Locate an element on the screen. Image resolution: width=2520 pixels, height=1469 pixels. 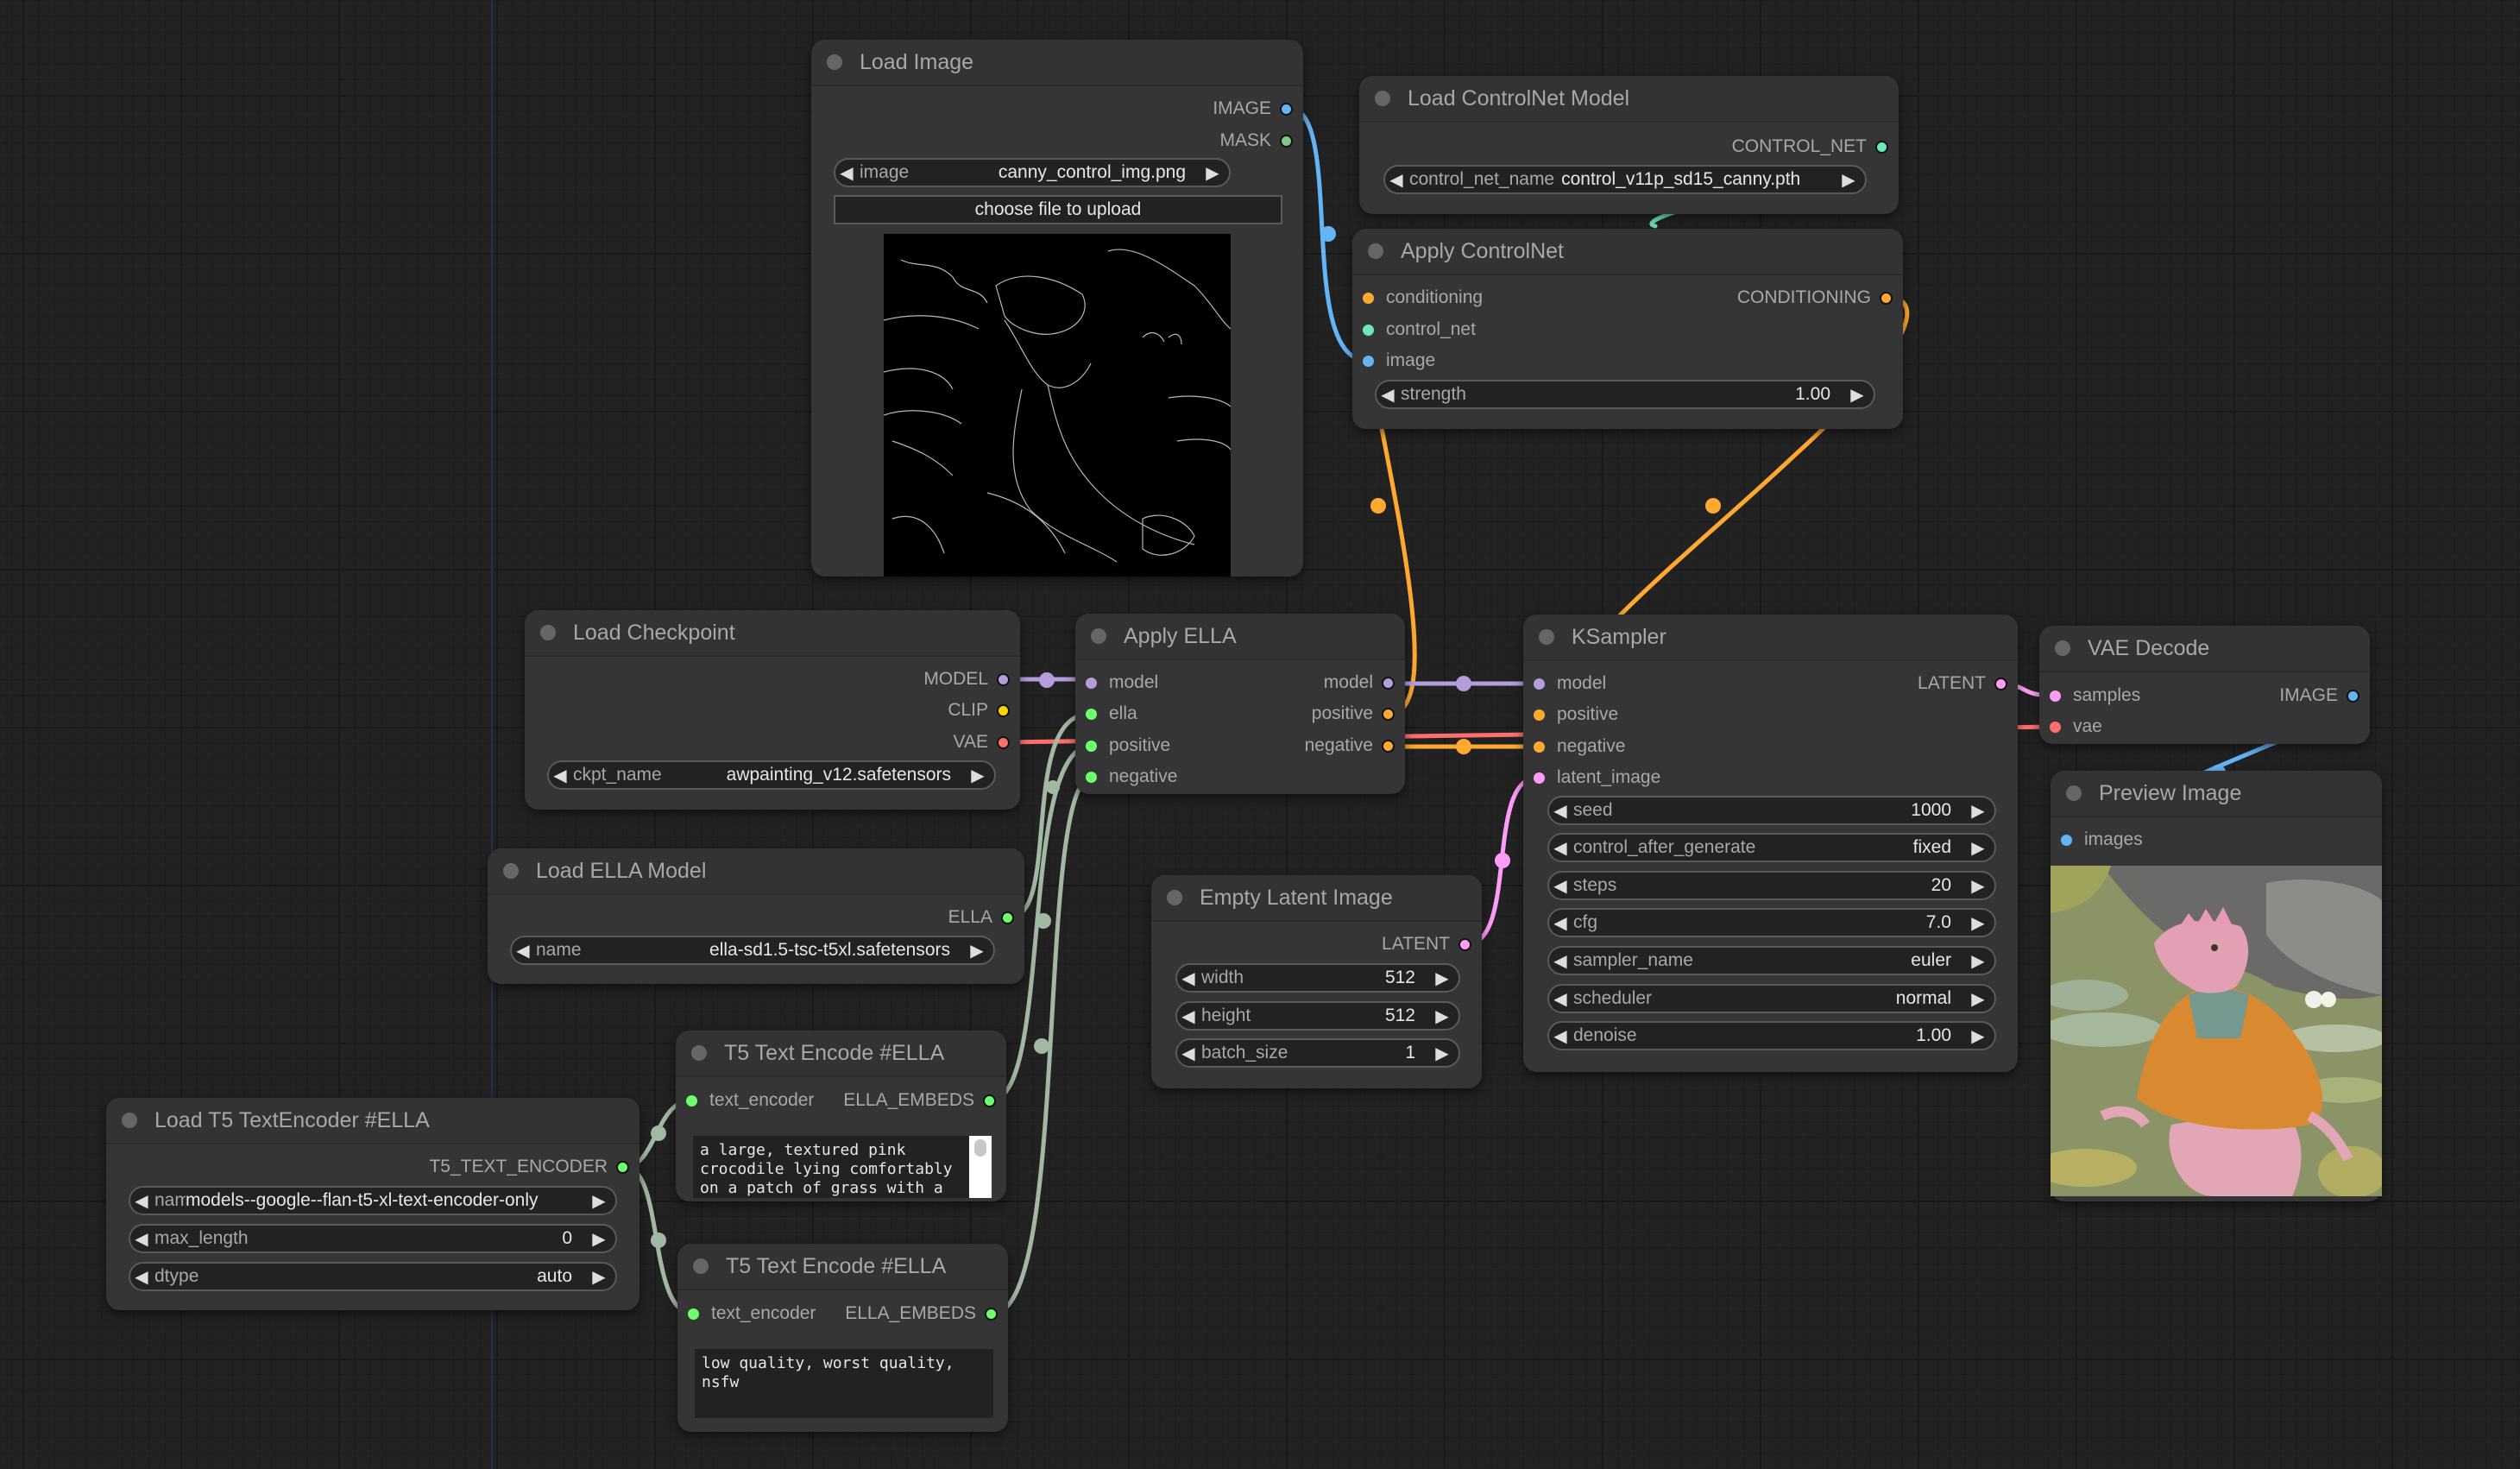
output-image: IMAGE is located at coordinates (1253, 109).